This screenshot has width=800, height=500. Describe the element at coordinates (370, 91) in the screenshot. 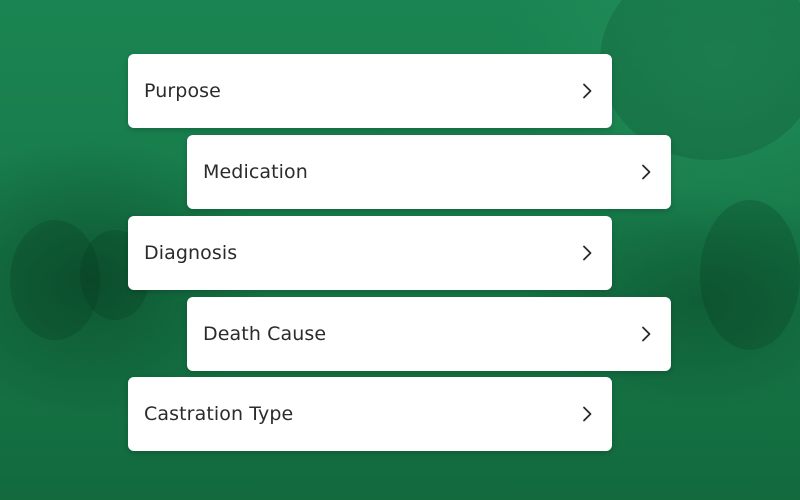

I see `menu-item-purpose: Purpose` at that location.